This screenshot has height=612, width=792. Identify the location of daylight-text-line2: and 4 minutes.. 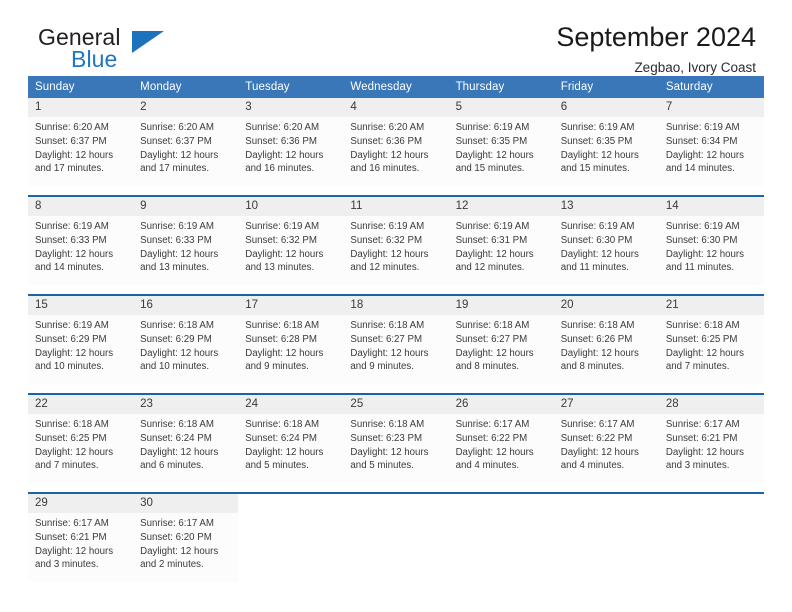
(592, 466).